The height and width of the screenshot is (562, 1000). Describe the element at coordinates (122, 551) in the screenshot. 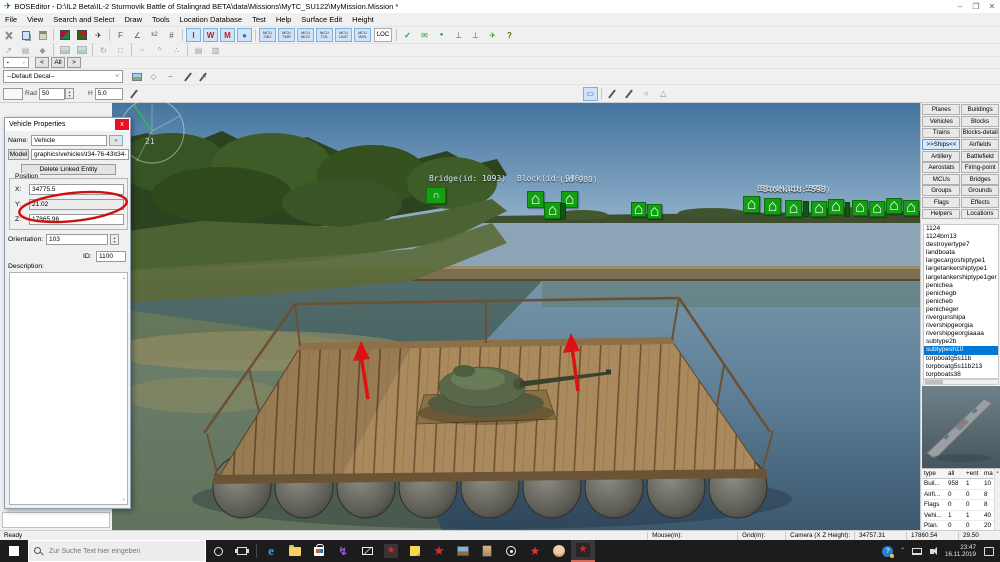

I see `search-input` at that location.